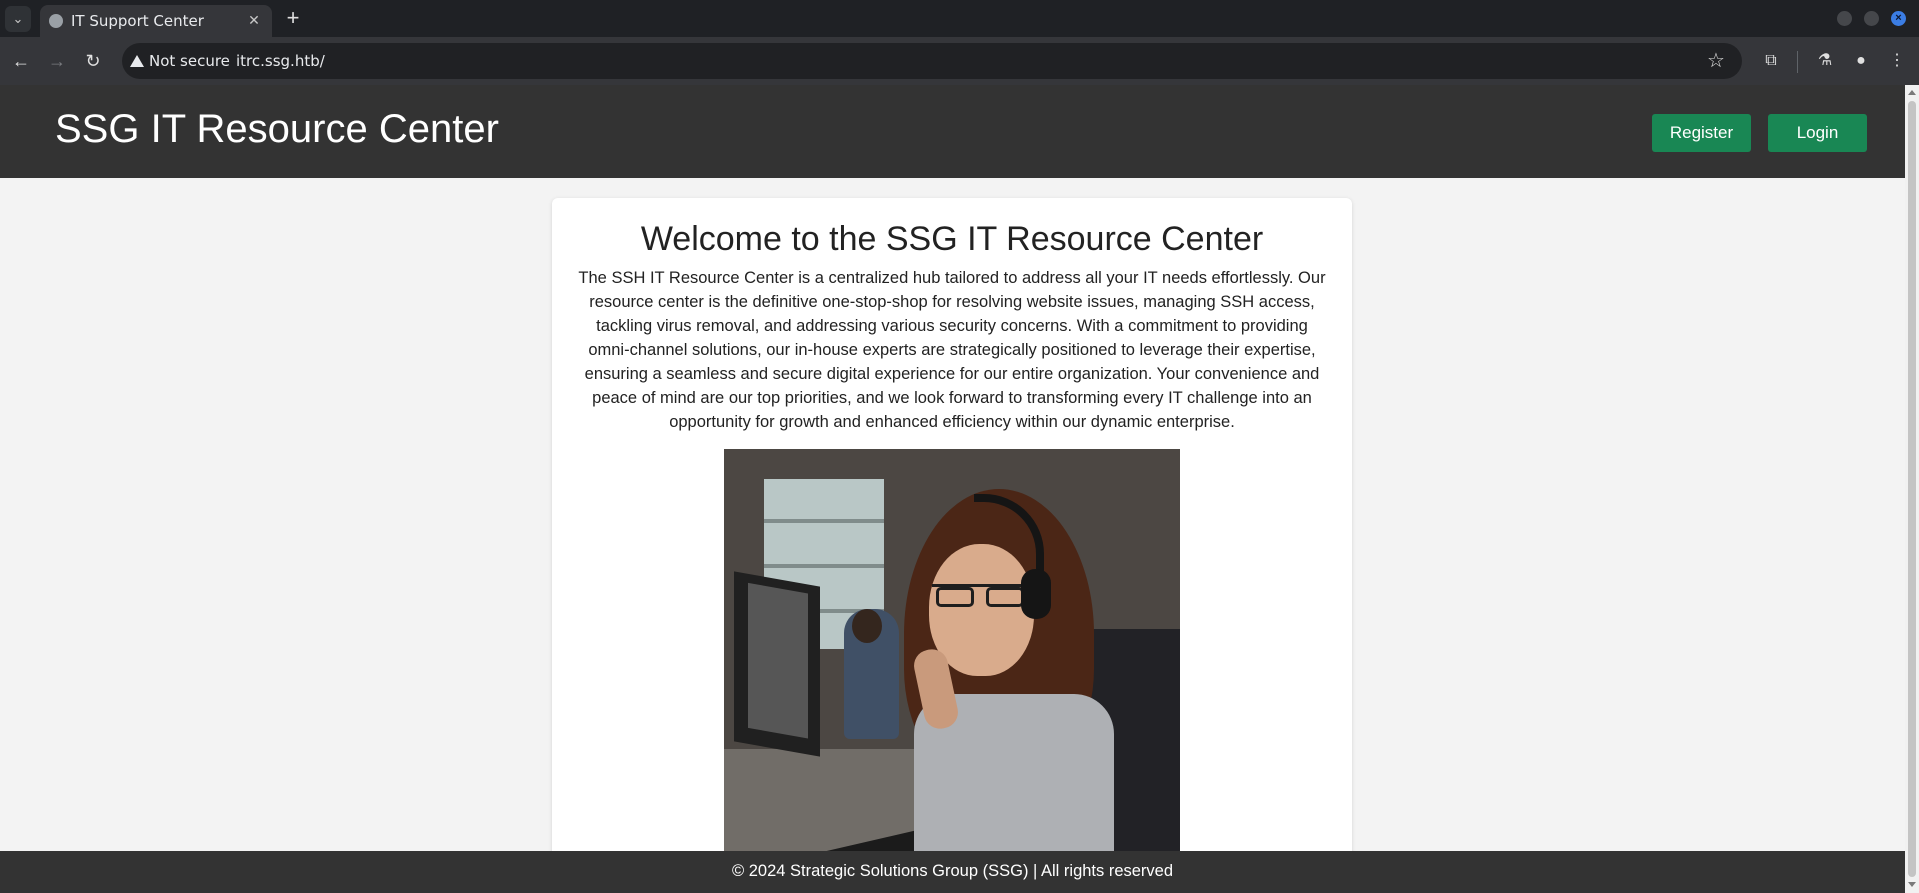 Image resolution: width=1919 pixels, height=893 pixels. Describe the element at coordinates (1771, 61) in the screenshot. I see `extensions-icon: ⧉` at that location.